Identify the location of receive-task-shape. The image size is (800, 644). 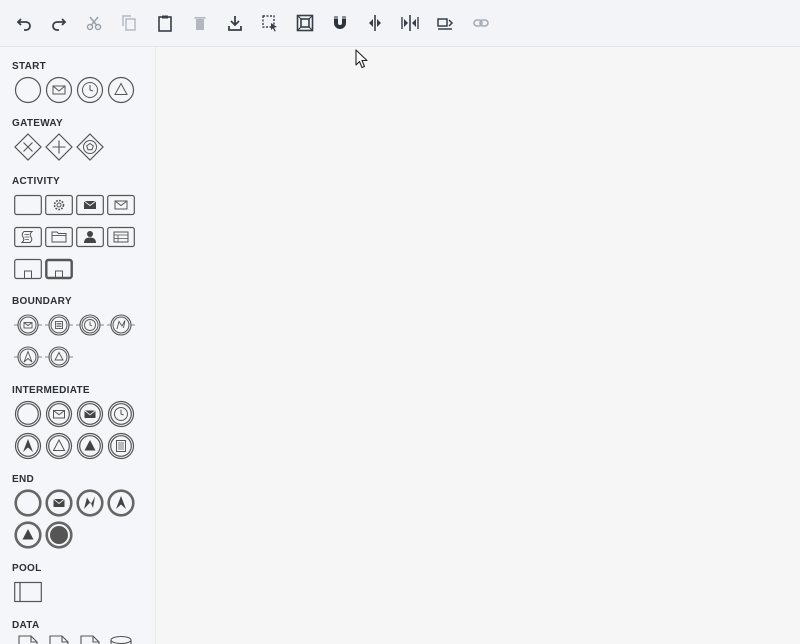
(121, 205).